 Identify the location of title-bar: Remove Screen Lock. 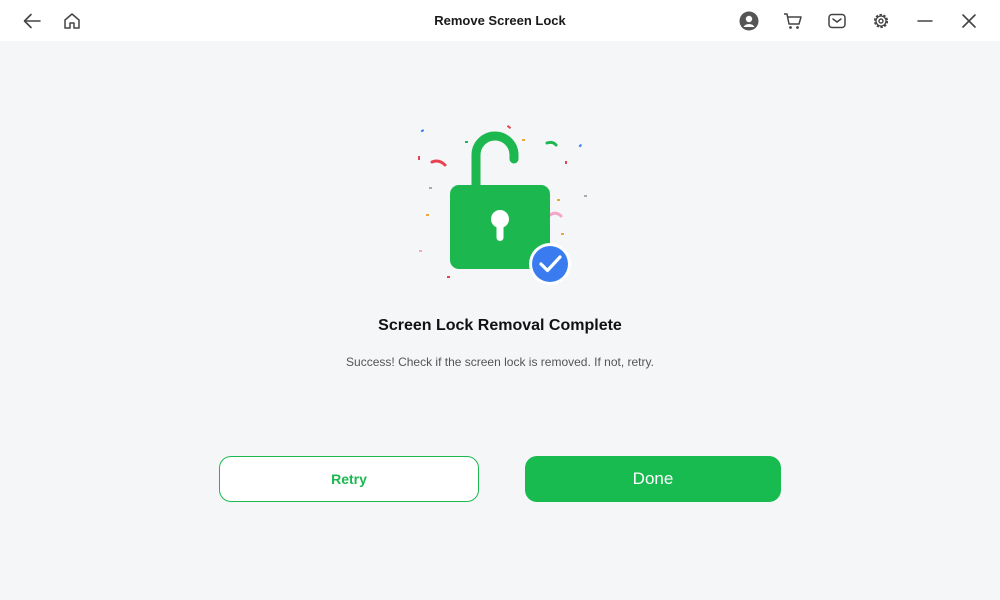
(500, 20).